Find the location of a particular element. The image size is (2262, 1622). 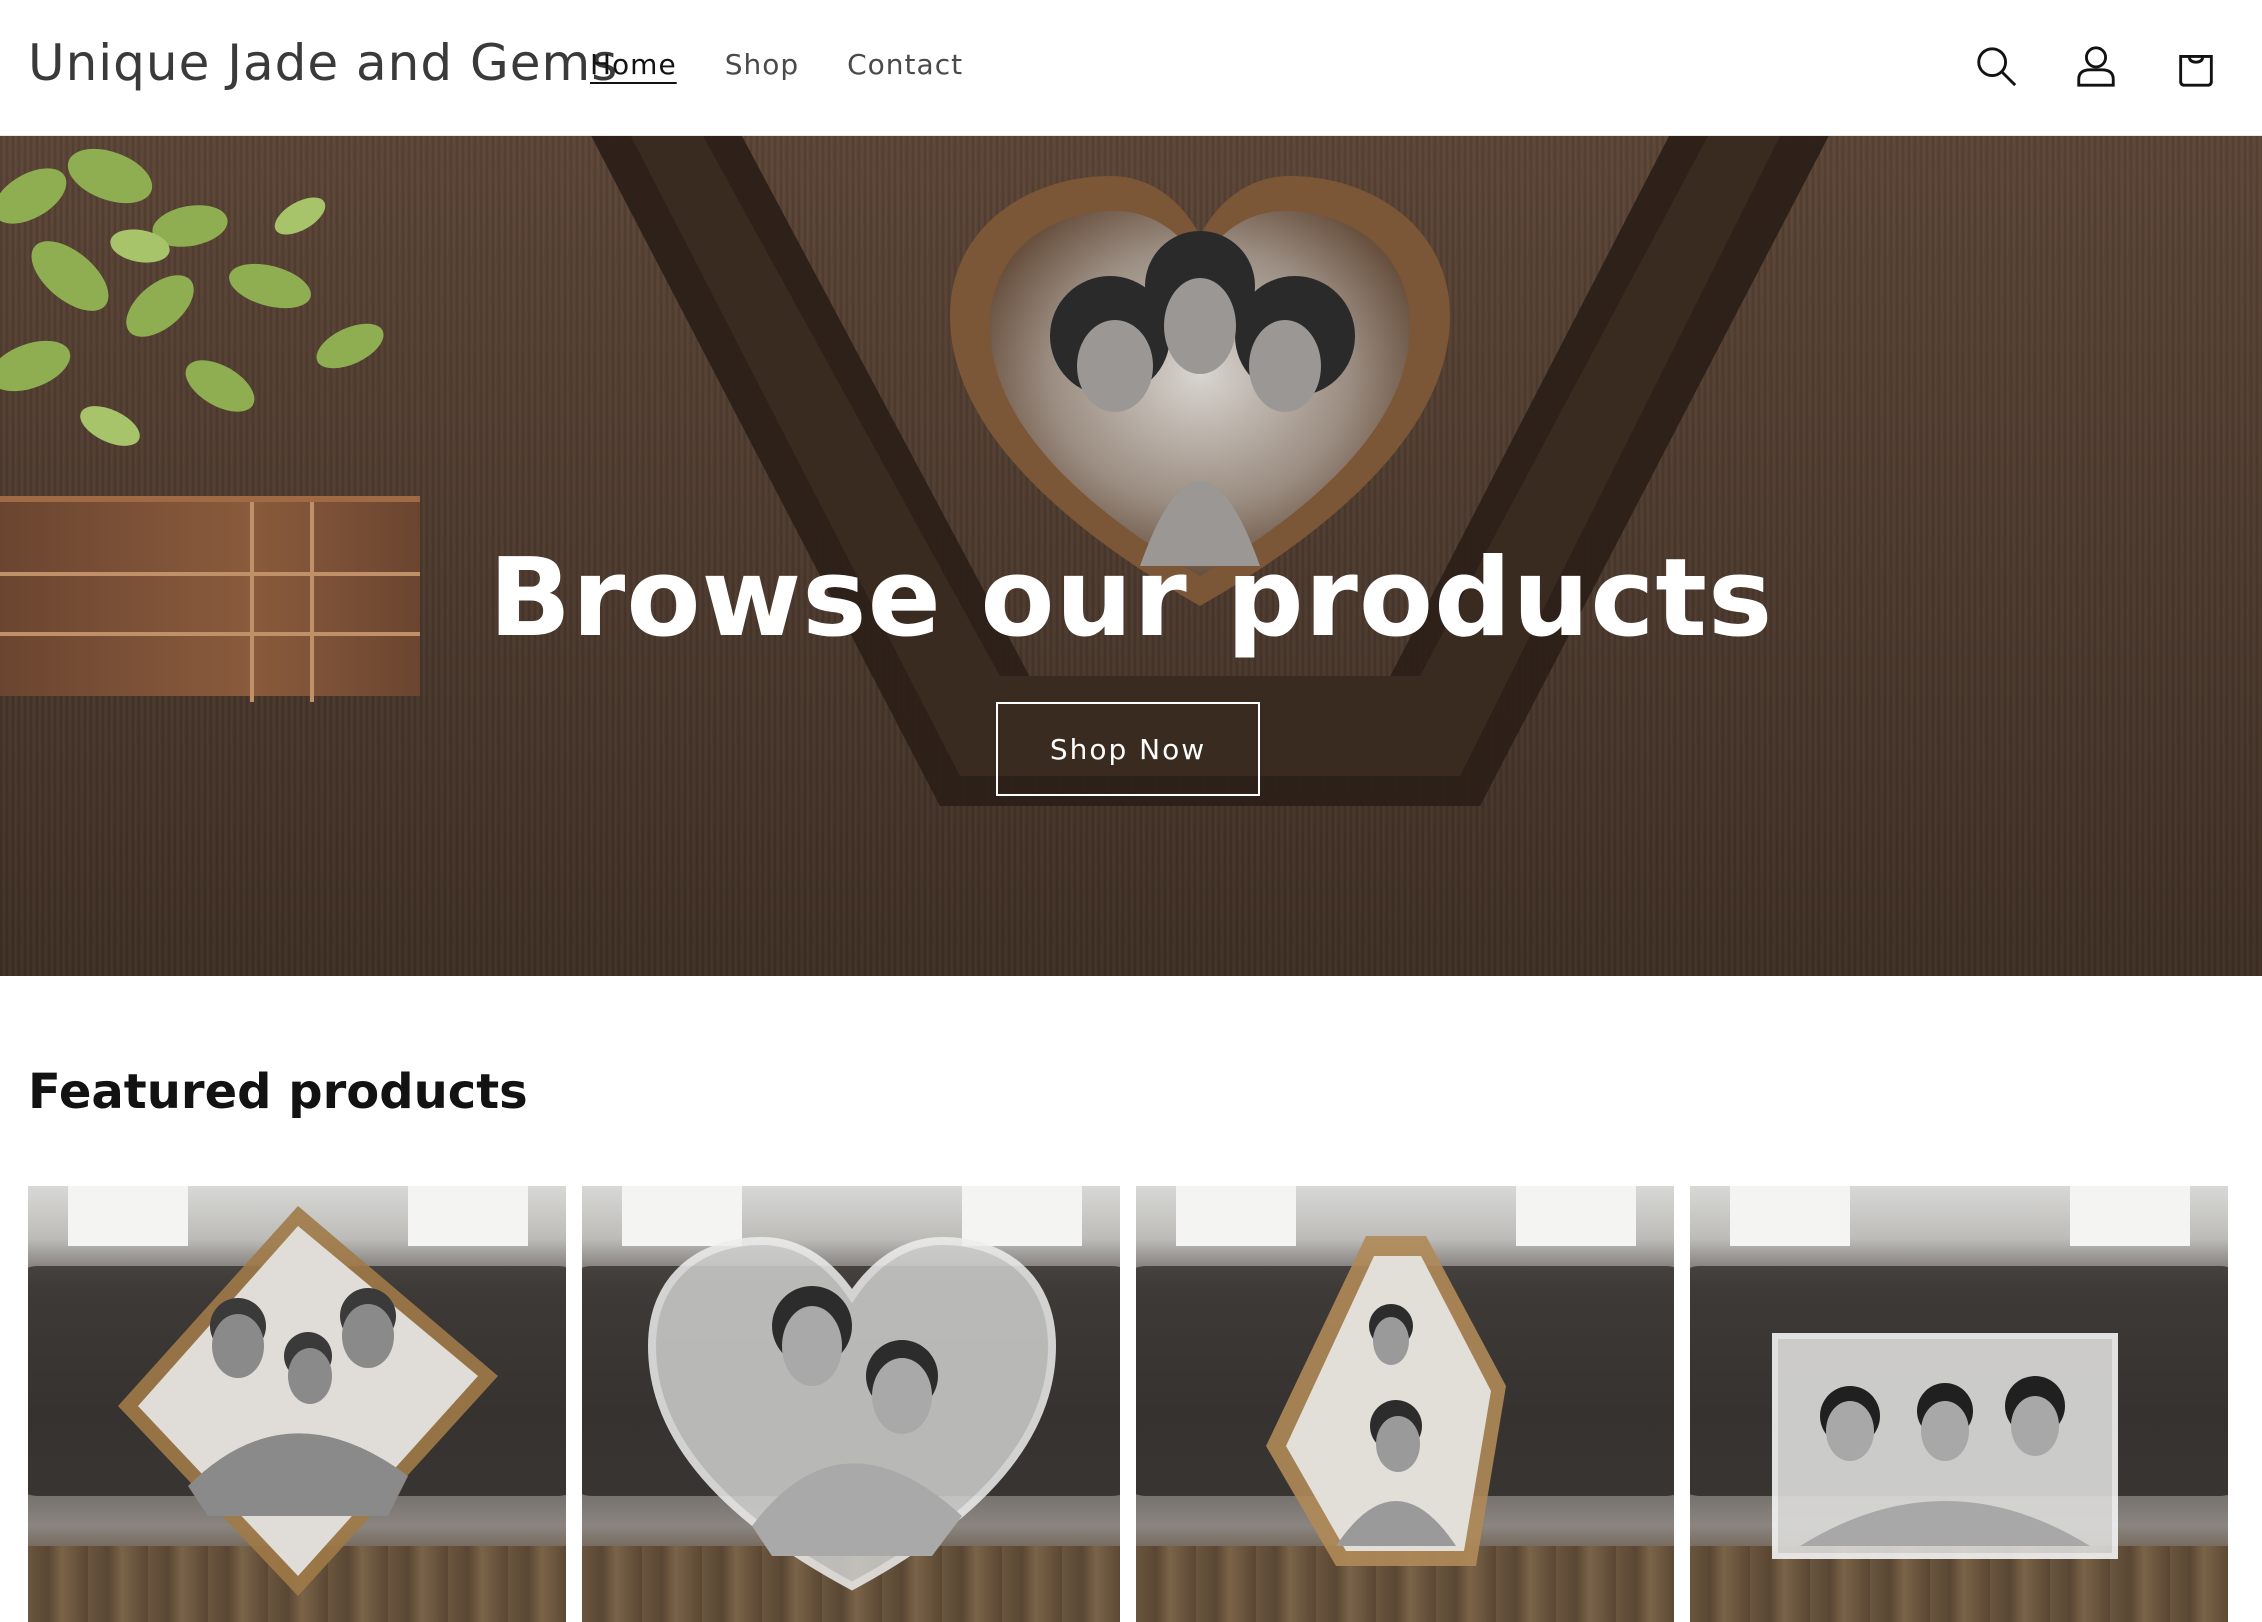

product-card-rectangle-crystal is located at coordinates (1959, 1404).